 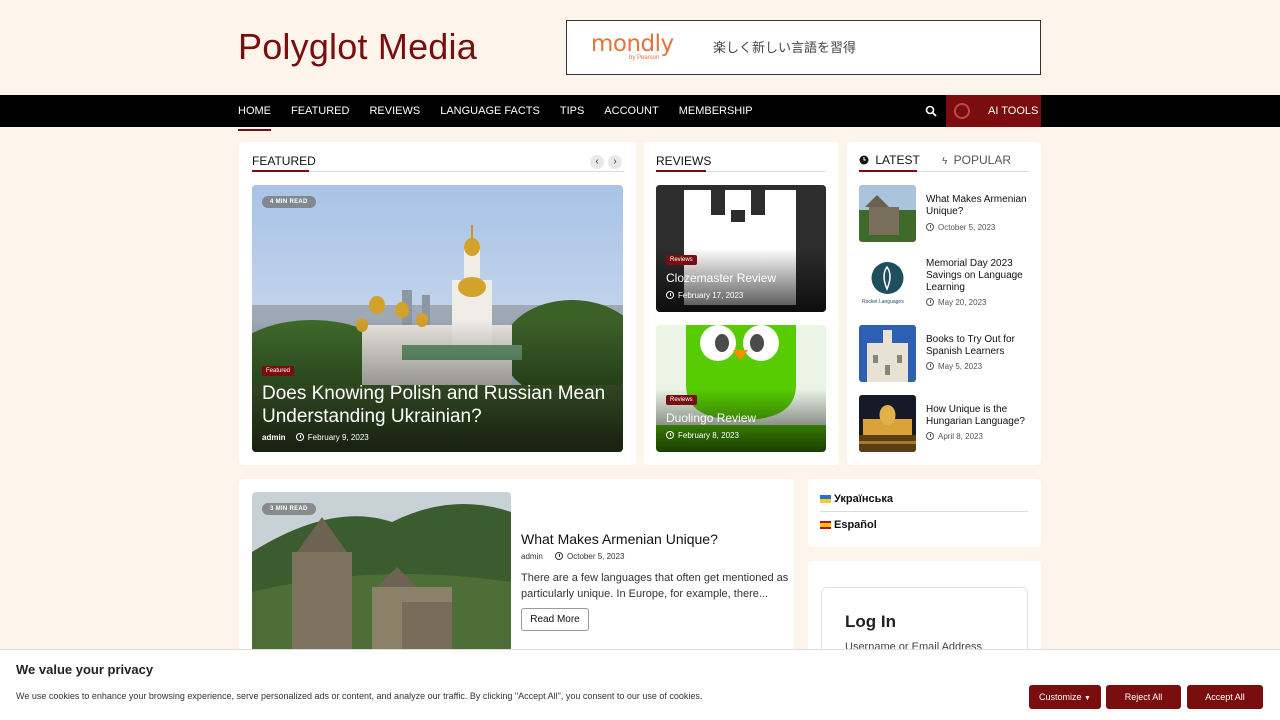 What do you see at coordinates (945, 287) in the screenshot?
I see `post-title-line: Learning` at bounding box center [945, 287].